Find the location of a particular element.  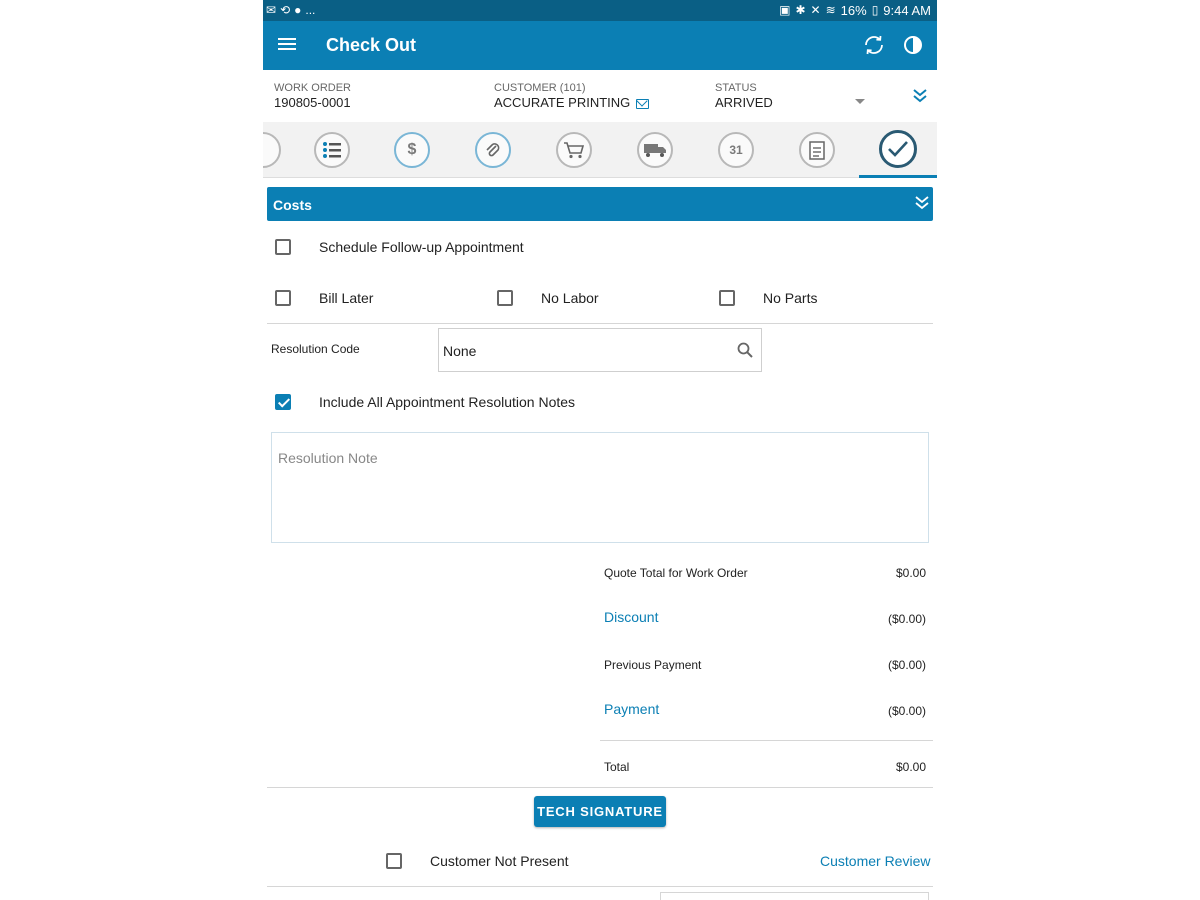

total-row: Total $0.00 is located at coordinates (765, 770).